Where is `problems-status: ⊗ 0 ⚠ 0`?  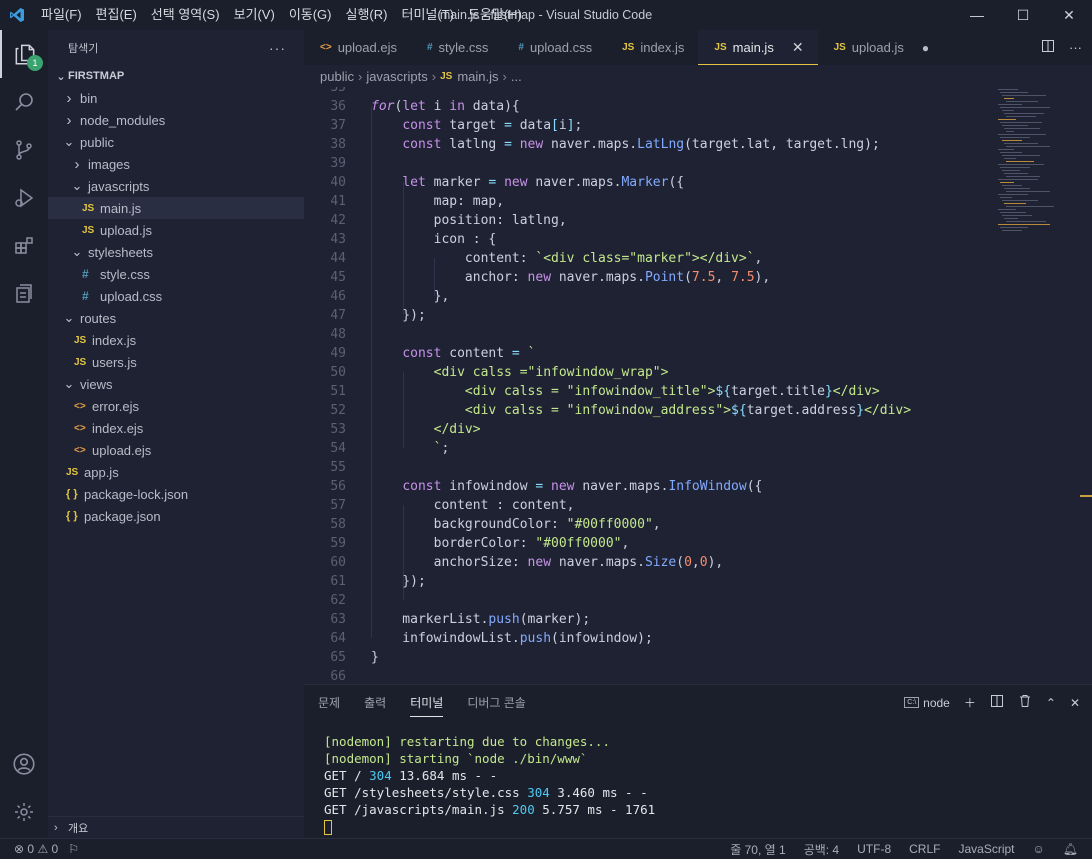 problems-status: ⊗ 0 ⚠ 0 is located at coordinates (36, 849).